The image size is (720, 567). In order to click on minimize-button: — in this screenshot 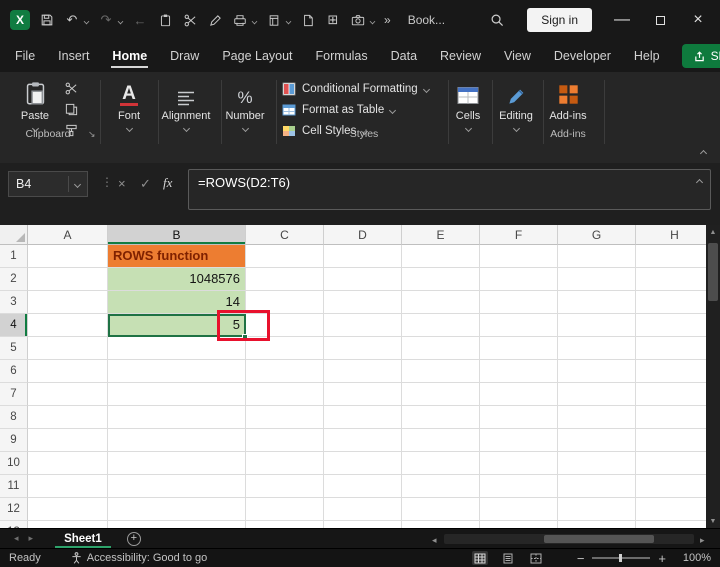, I will do `click(622, 19)`.